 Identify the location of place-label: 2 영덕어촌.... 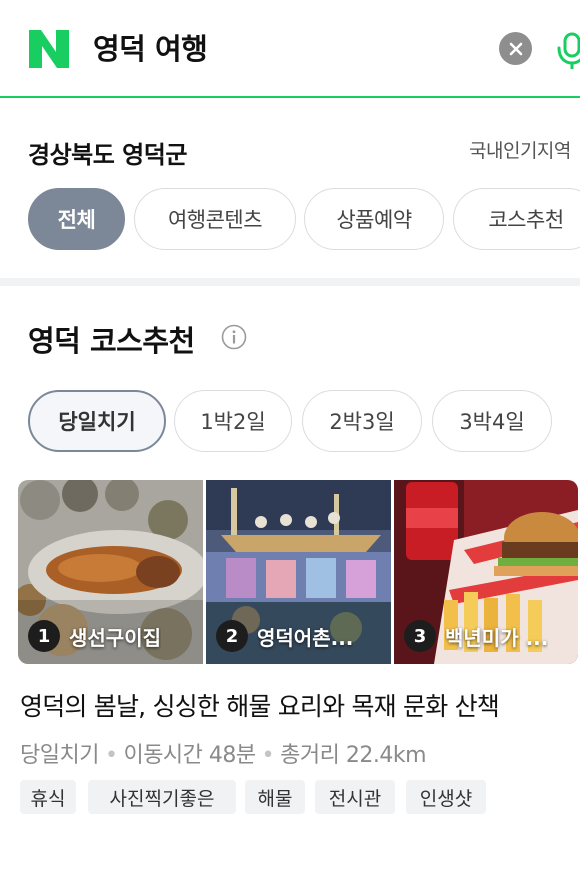
(284, 636).